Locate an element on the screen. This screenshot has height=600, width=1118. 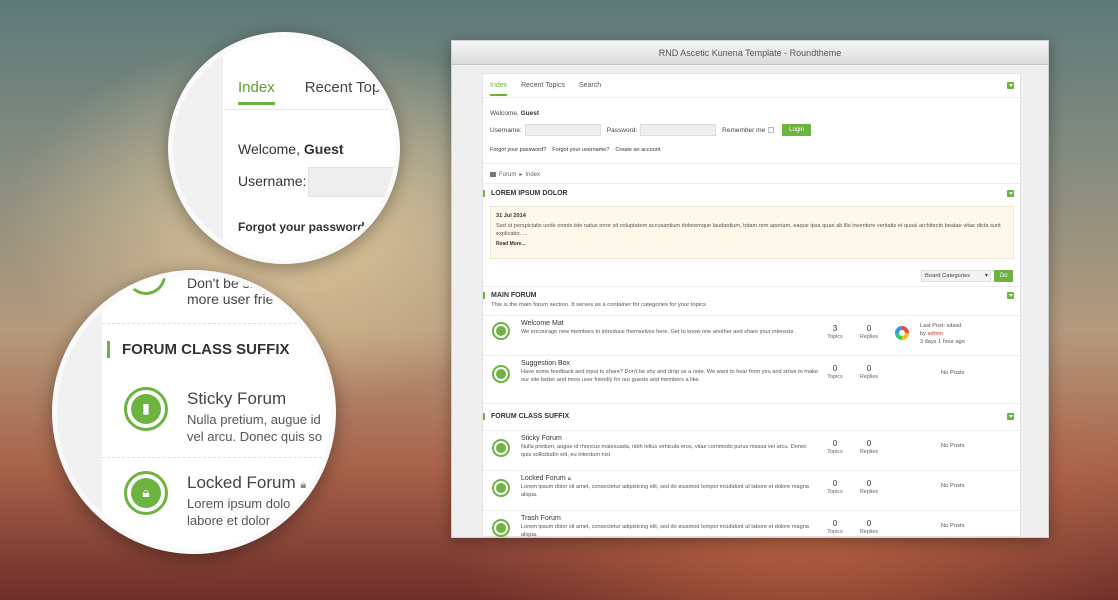
topics-count: 3 Topics is located at coordinates (835, 332).